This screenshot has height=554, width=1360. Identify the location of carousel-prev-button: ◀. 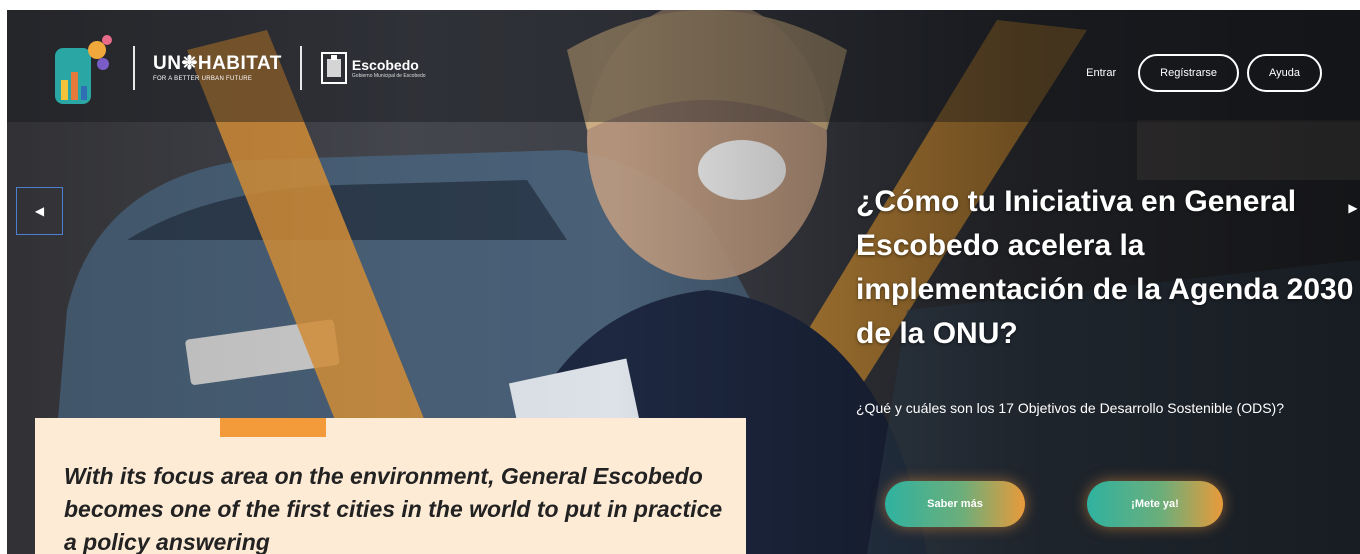
(39, 211).